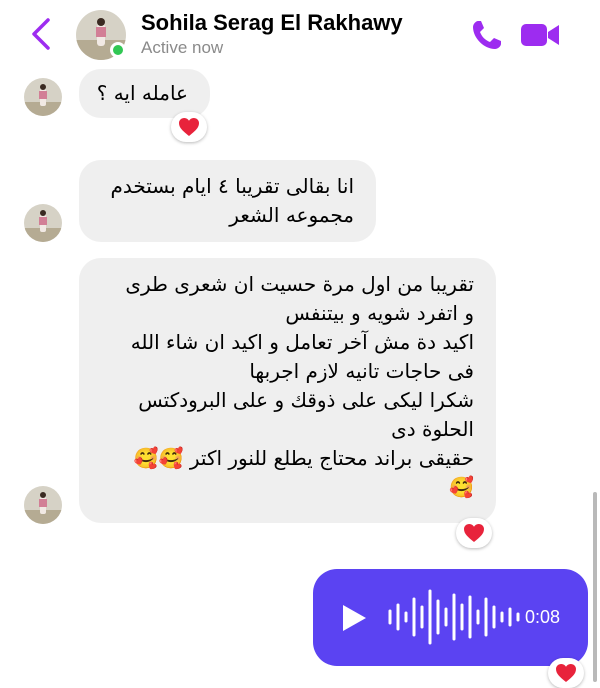 Image resolution: width=600 pixels, height=688 pixels. Describe the element at coordinates (432, 429) in the screenshot. I see `message-text: الحلوة دى` at that location.